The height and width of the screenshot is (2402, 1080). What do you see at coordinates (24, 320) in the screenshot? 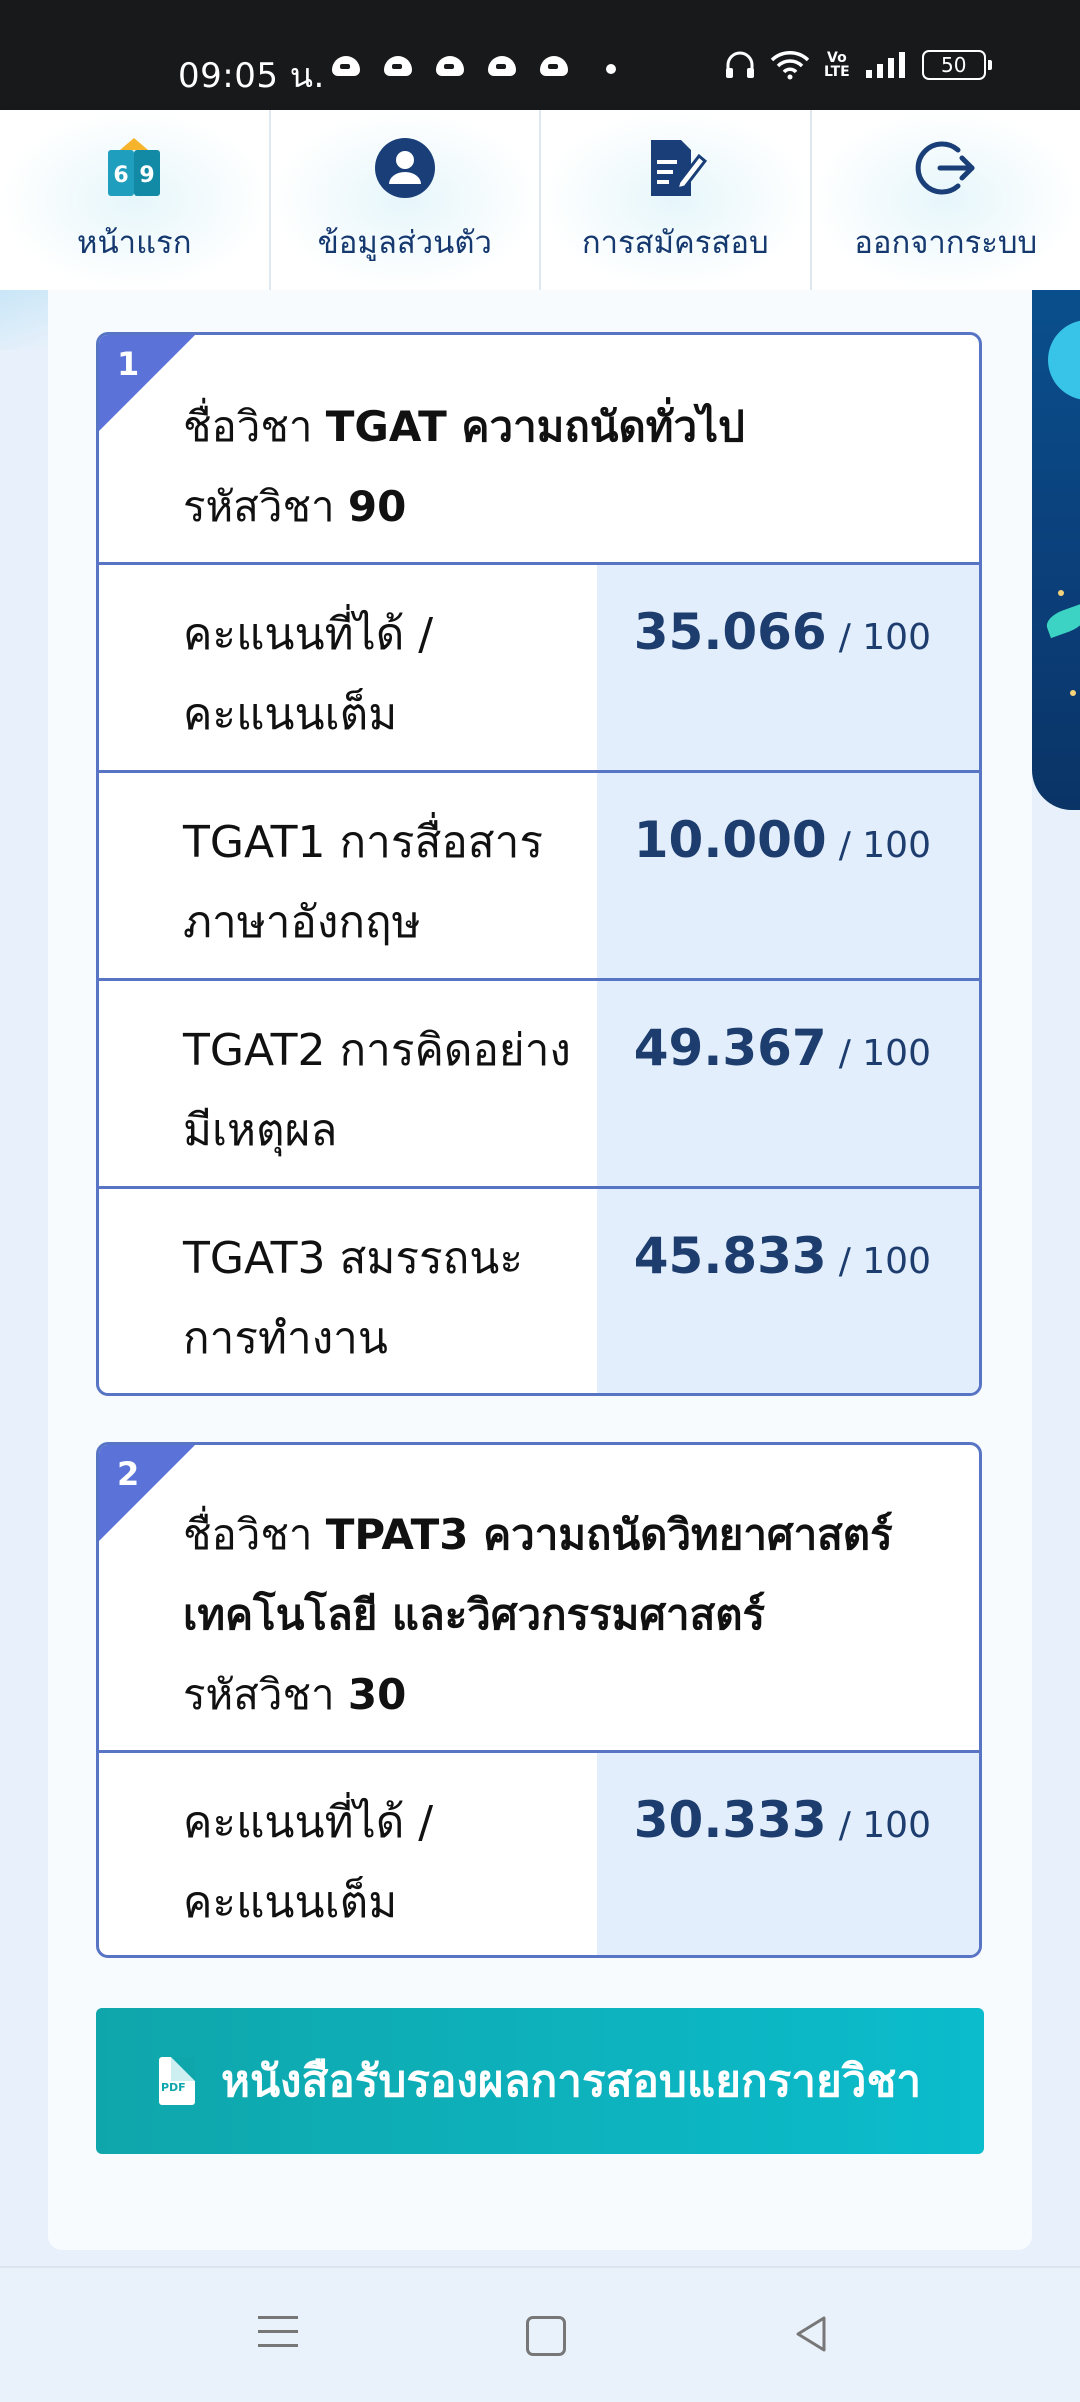
I see `background-decoration-left` at bounding box center [24, 320].